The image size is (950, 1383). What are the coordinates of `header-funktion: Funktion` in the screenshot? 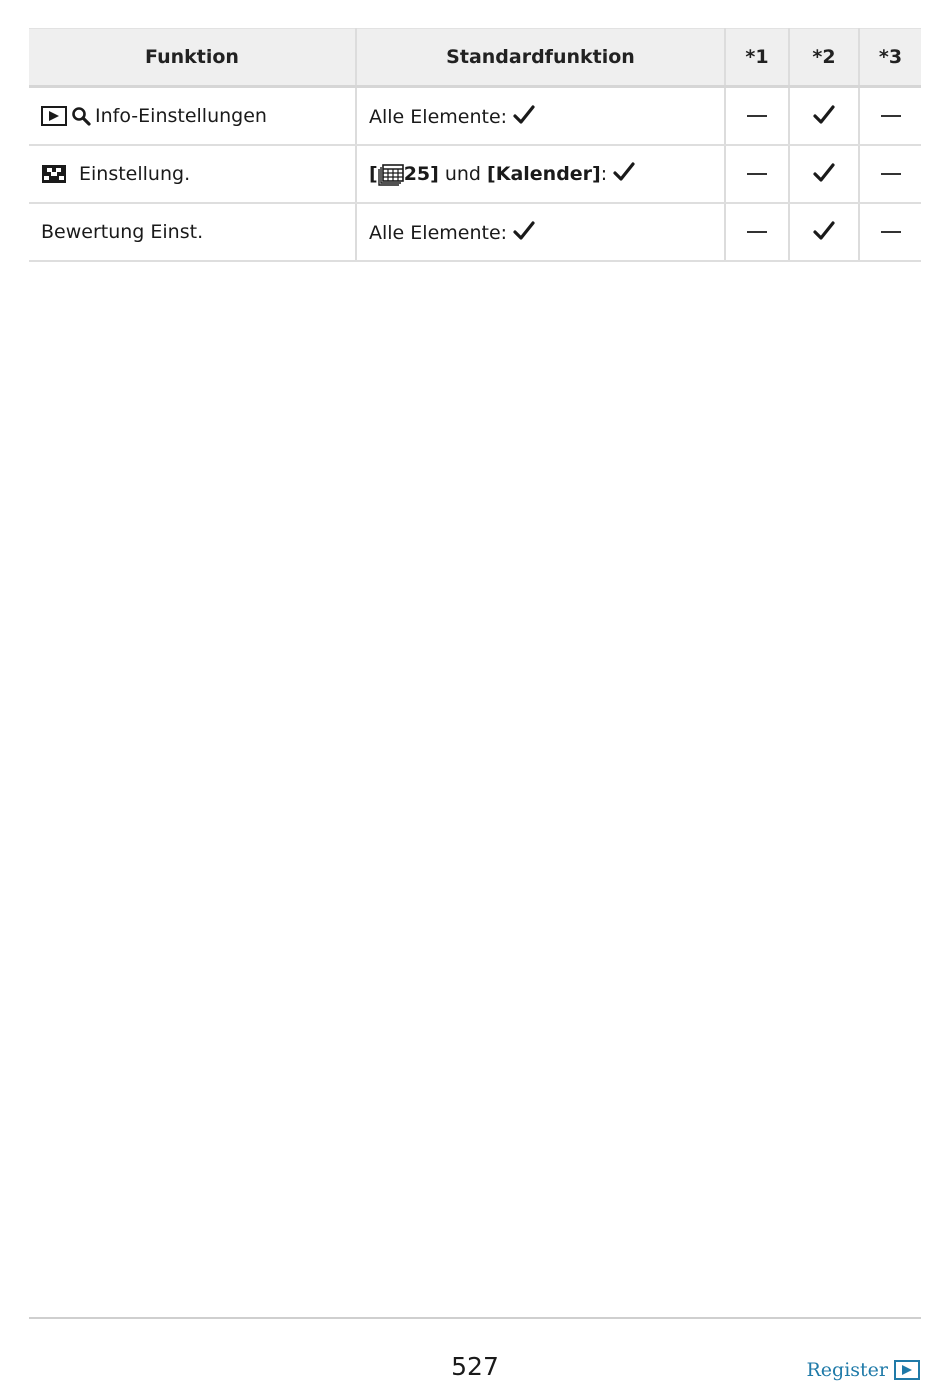 It's located at (192, 58).